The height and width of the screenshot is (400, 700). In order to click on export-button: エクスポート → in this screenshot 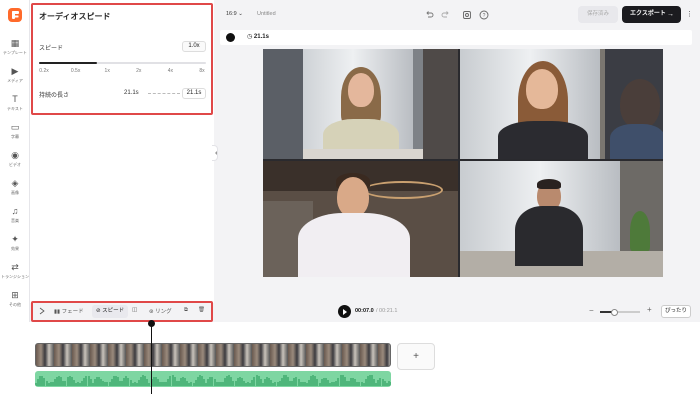, I will do `click(651, 14)`.